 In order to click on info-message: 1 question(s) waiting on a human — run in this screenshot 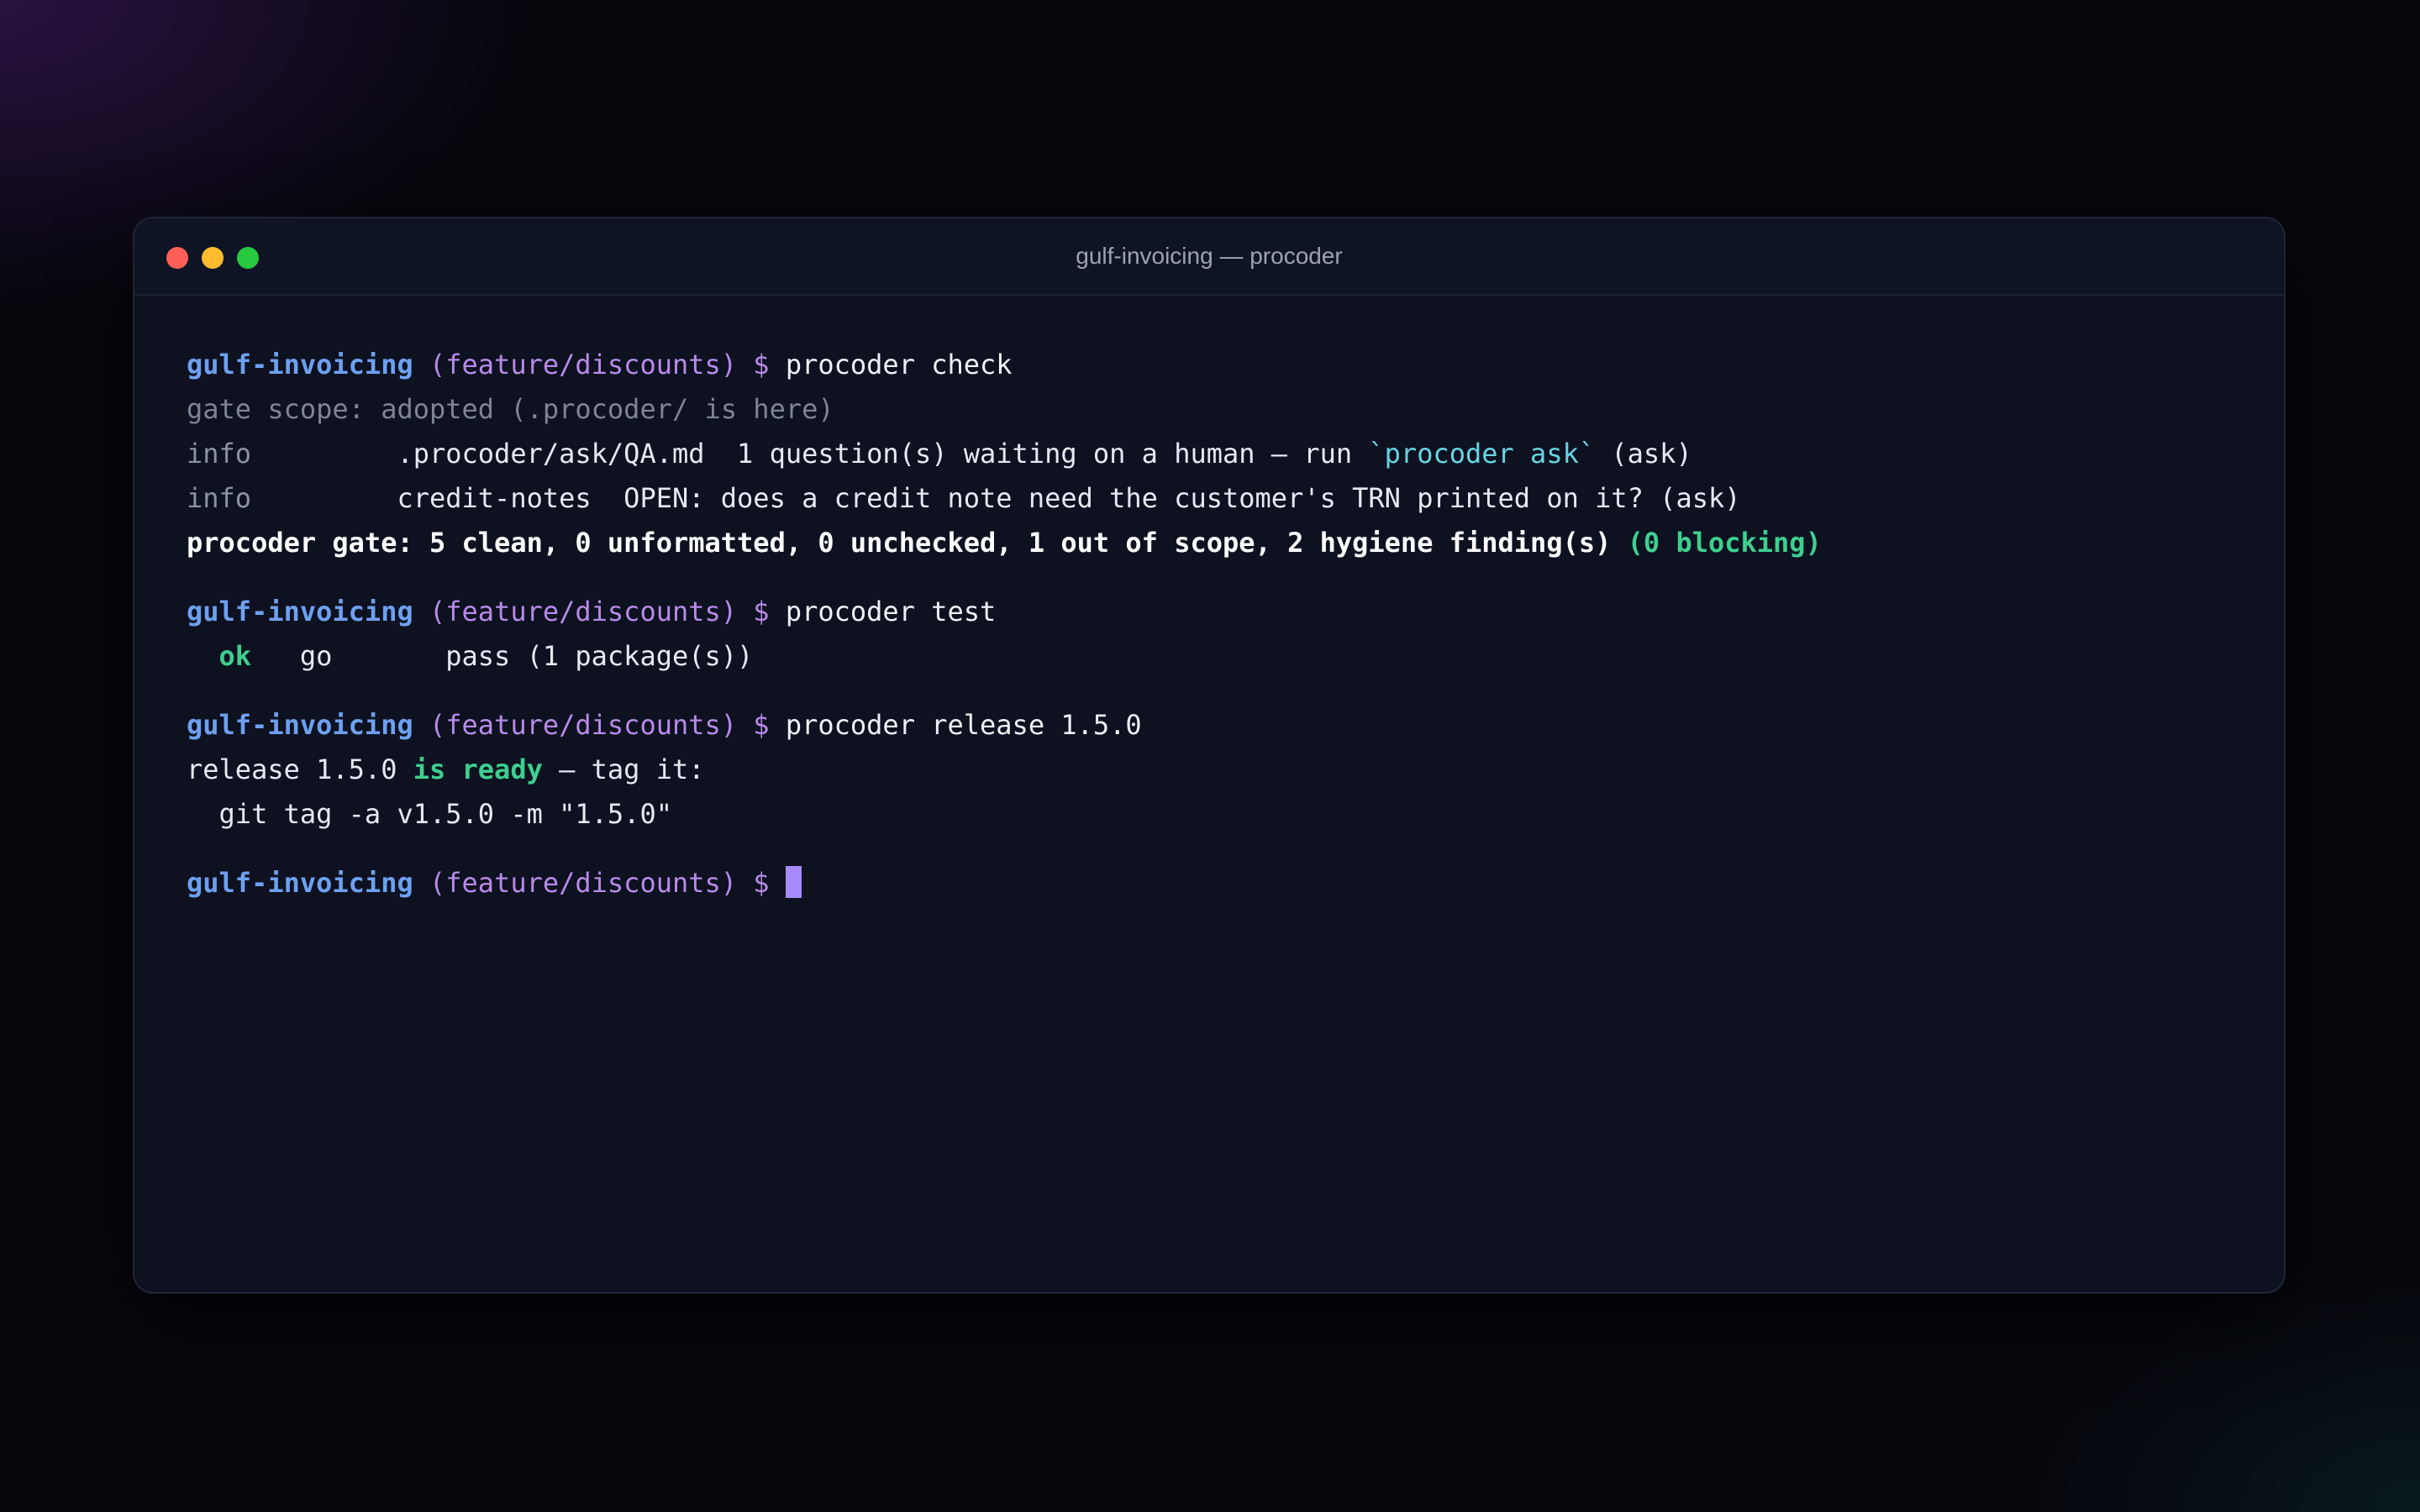, I will do `click(1045, 454)`.